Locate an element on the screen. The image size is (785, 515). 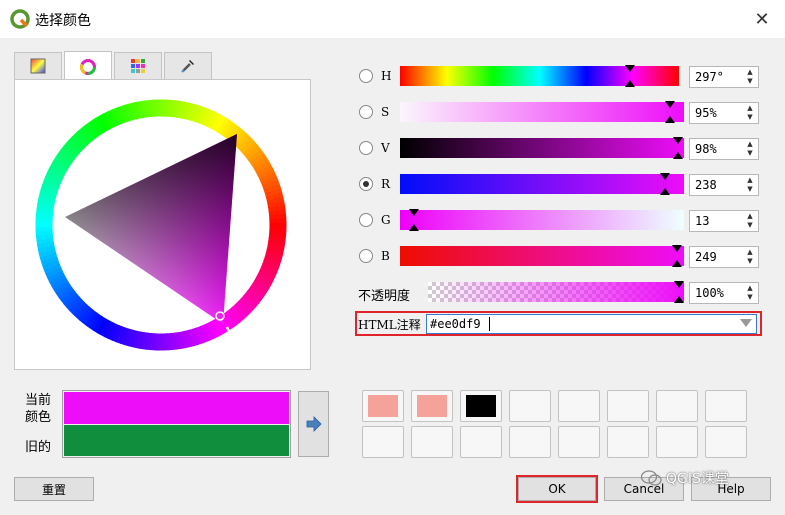
component-label-v: V is located at coordinates (385, 148).